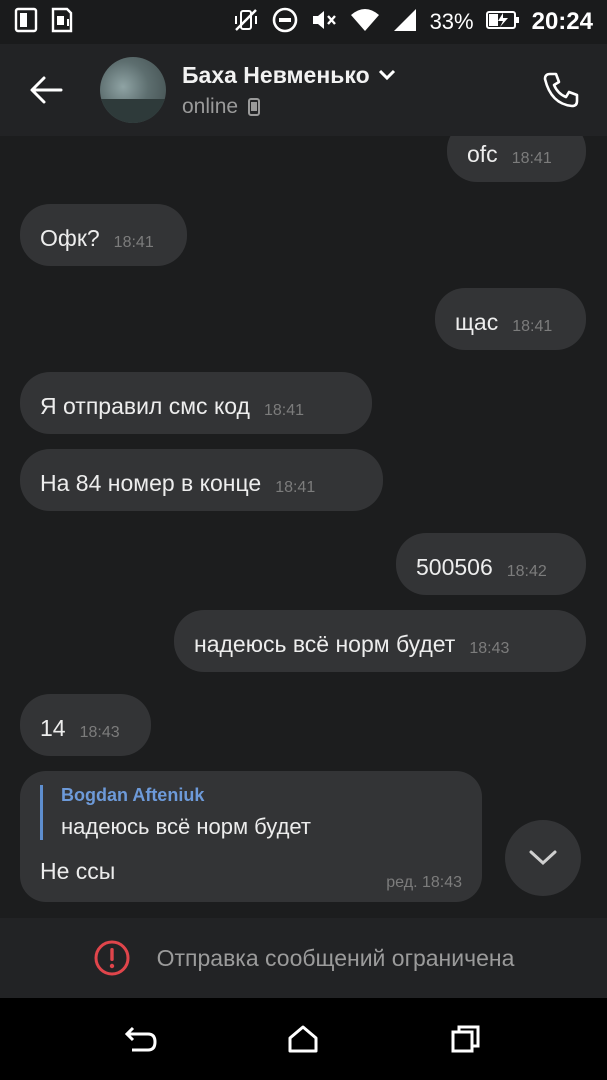  Describe the element at coordinates (289, 90) in the screenshot. I see `contact-info: Баха Невменько online` at that location.